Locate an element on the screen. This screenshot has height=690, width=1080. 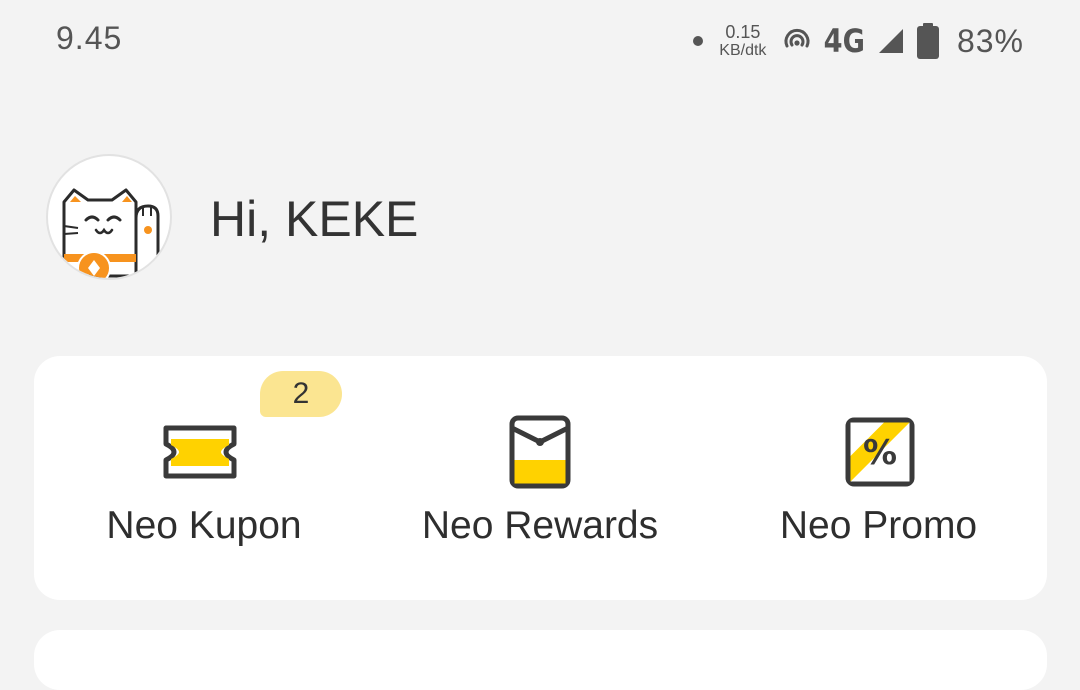
menu-item-neo-kupon: Neo Kupon 2 is located at coordinates (204, 478).